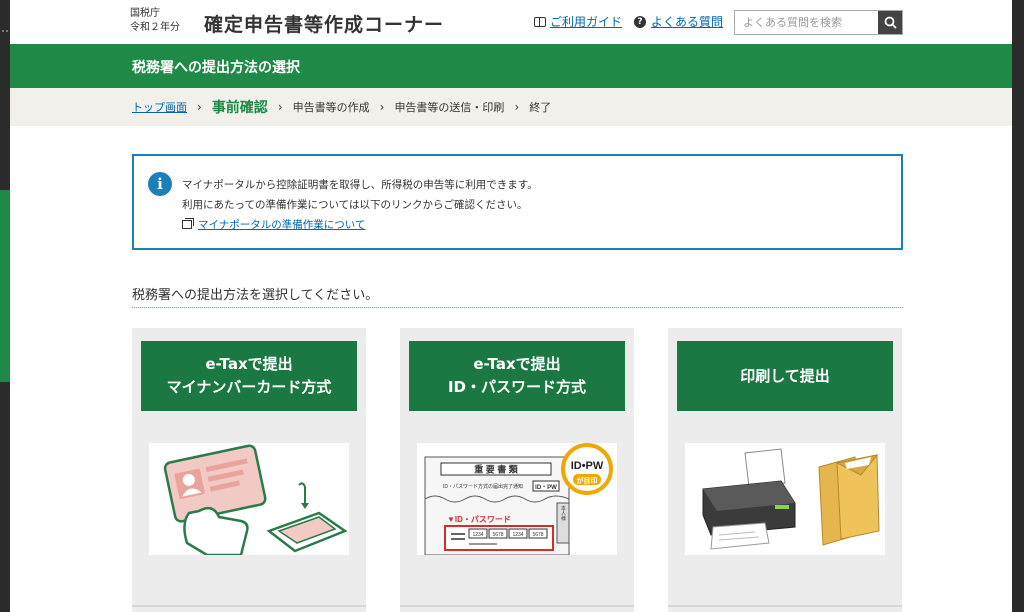  I want to click on breadcrumb: トップ画面 › 事前確認 › 申告書等の作成 › 申告書等の送信・印刷 › 終了, so click(511, 107).